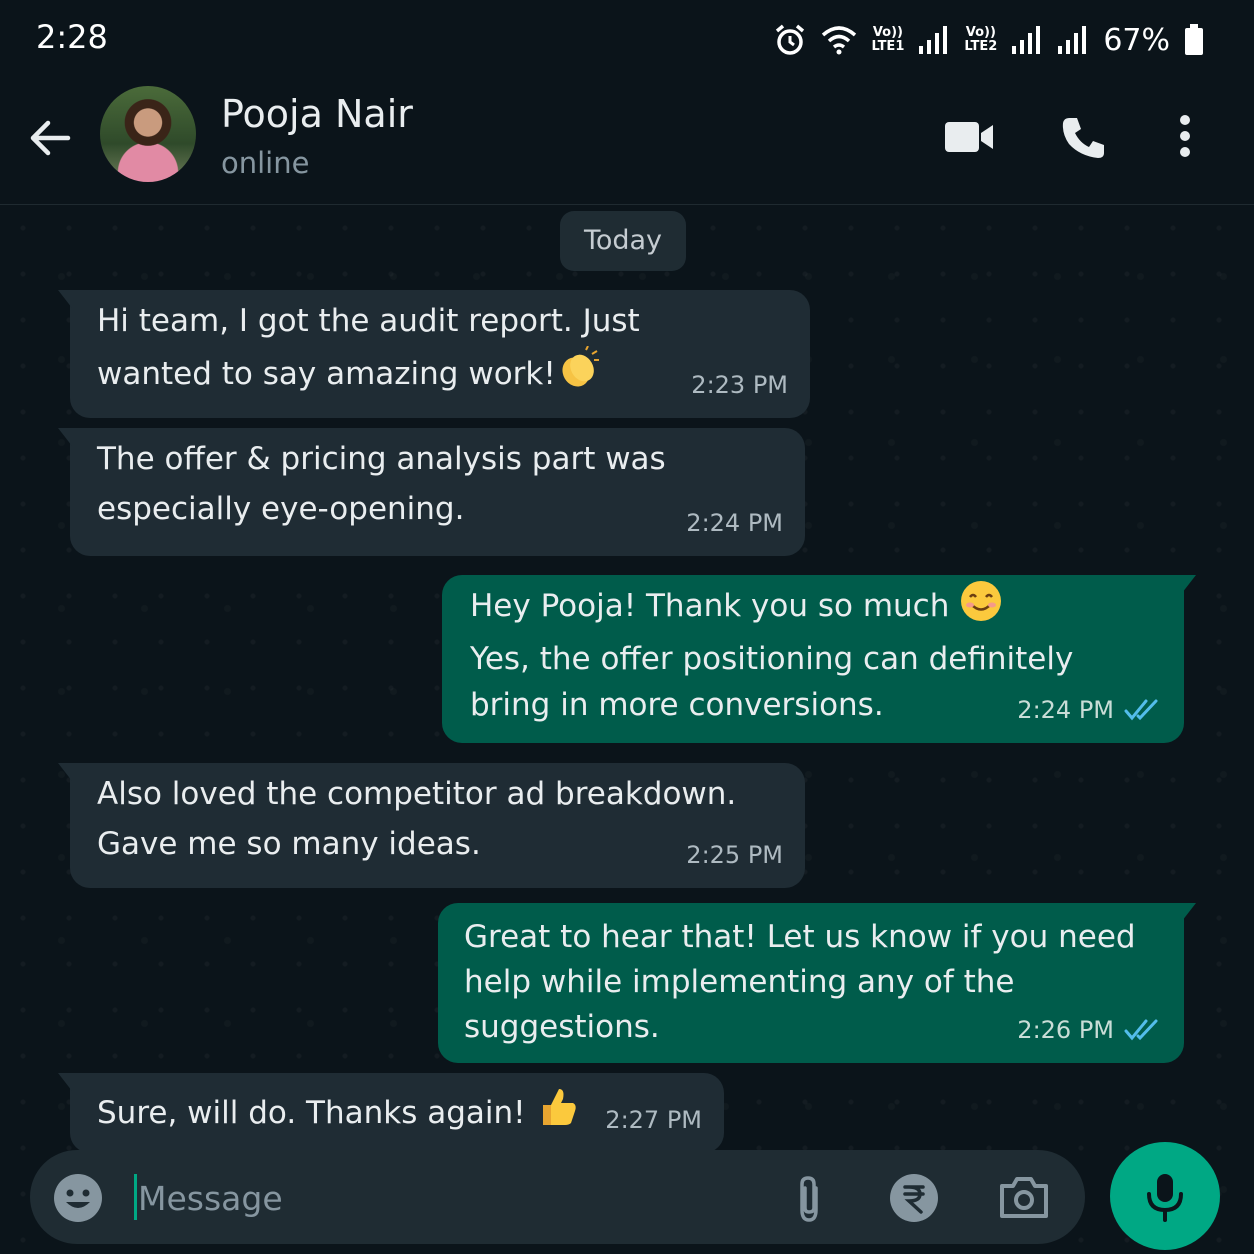 The image size is (1254, 1254). Describe the element at coordinates (338, 1114) in the screenshot. I see `message-text: Sure, will do. Thanks again!` at that location.